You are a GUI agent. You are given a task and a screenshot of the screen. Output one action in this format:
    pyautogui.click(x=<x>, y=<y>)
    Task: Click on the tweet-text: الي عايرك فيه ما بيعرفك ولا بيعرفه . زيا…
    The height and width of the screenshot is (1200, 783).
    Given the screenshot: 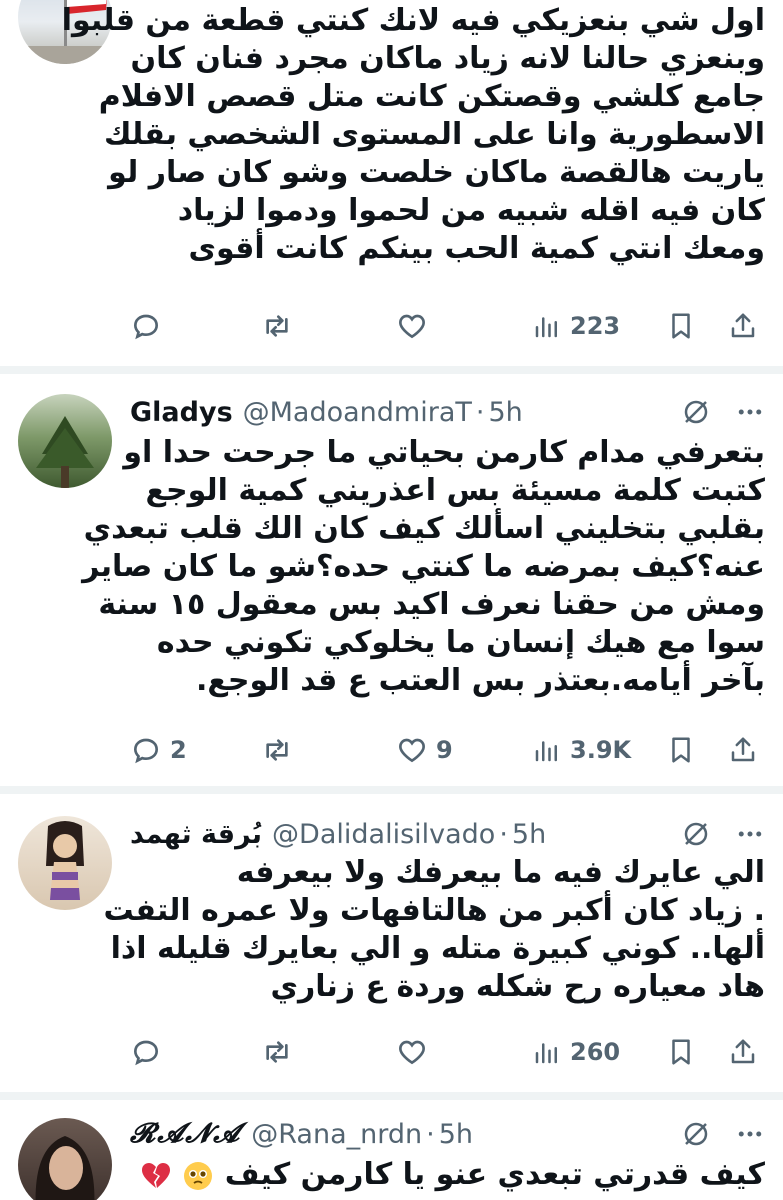 What is the action you would take?
    pyautogui.click(x=434, y=929)
    